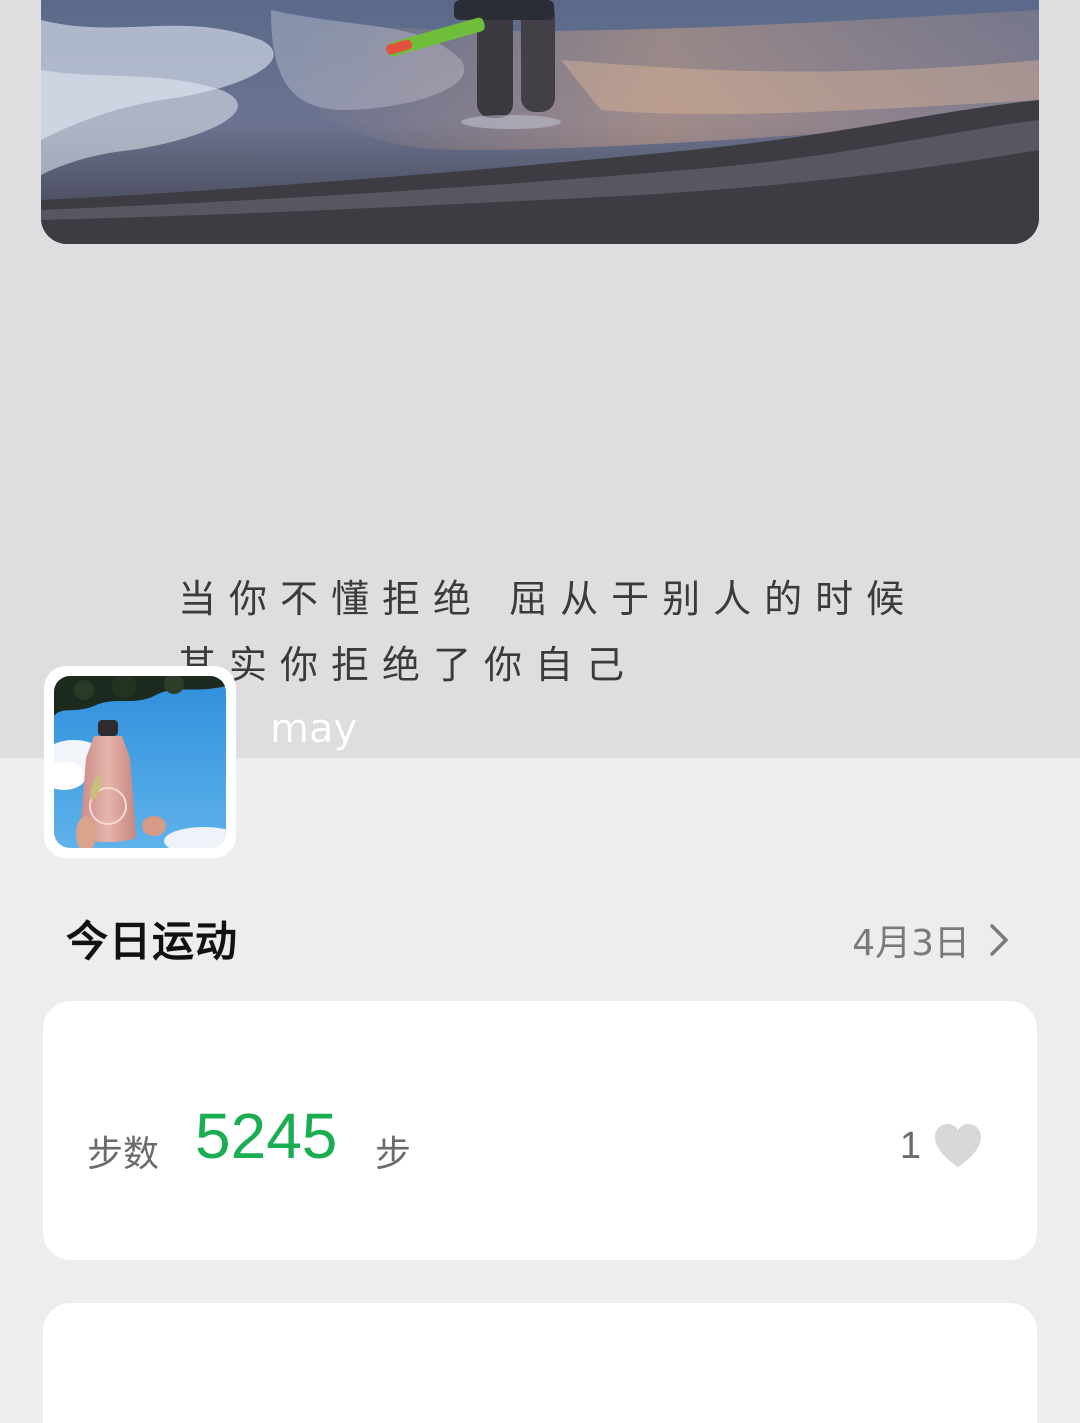 This screenshot has height=1423, width=1080. What do you see at coordinates (314, 729) in the screenshot?
I see `nickname: may` at bounding box center [314, 729].